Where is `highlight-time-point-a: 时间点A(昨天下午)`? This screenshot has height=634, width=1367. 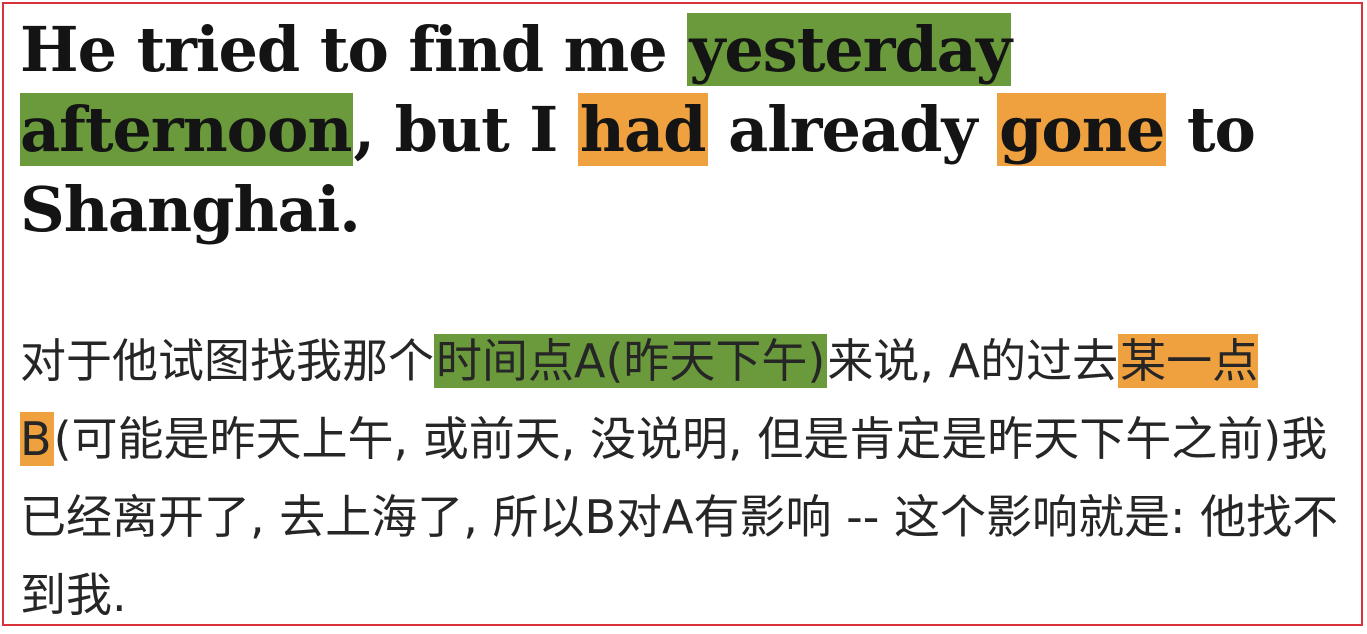 highlight-time-point-a: 时间点A(昨天下午) is located at coordinates (631, 361).